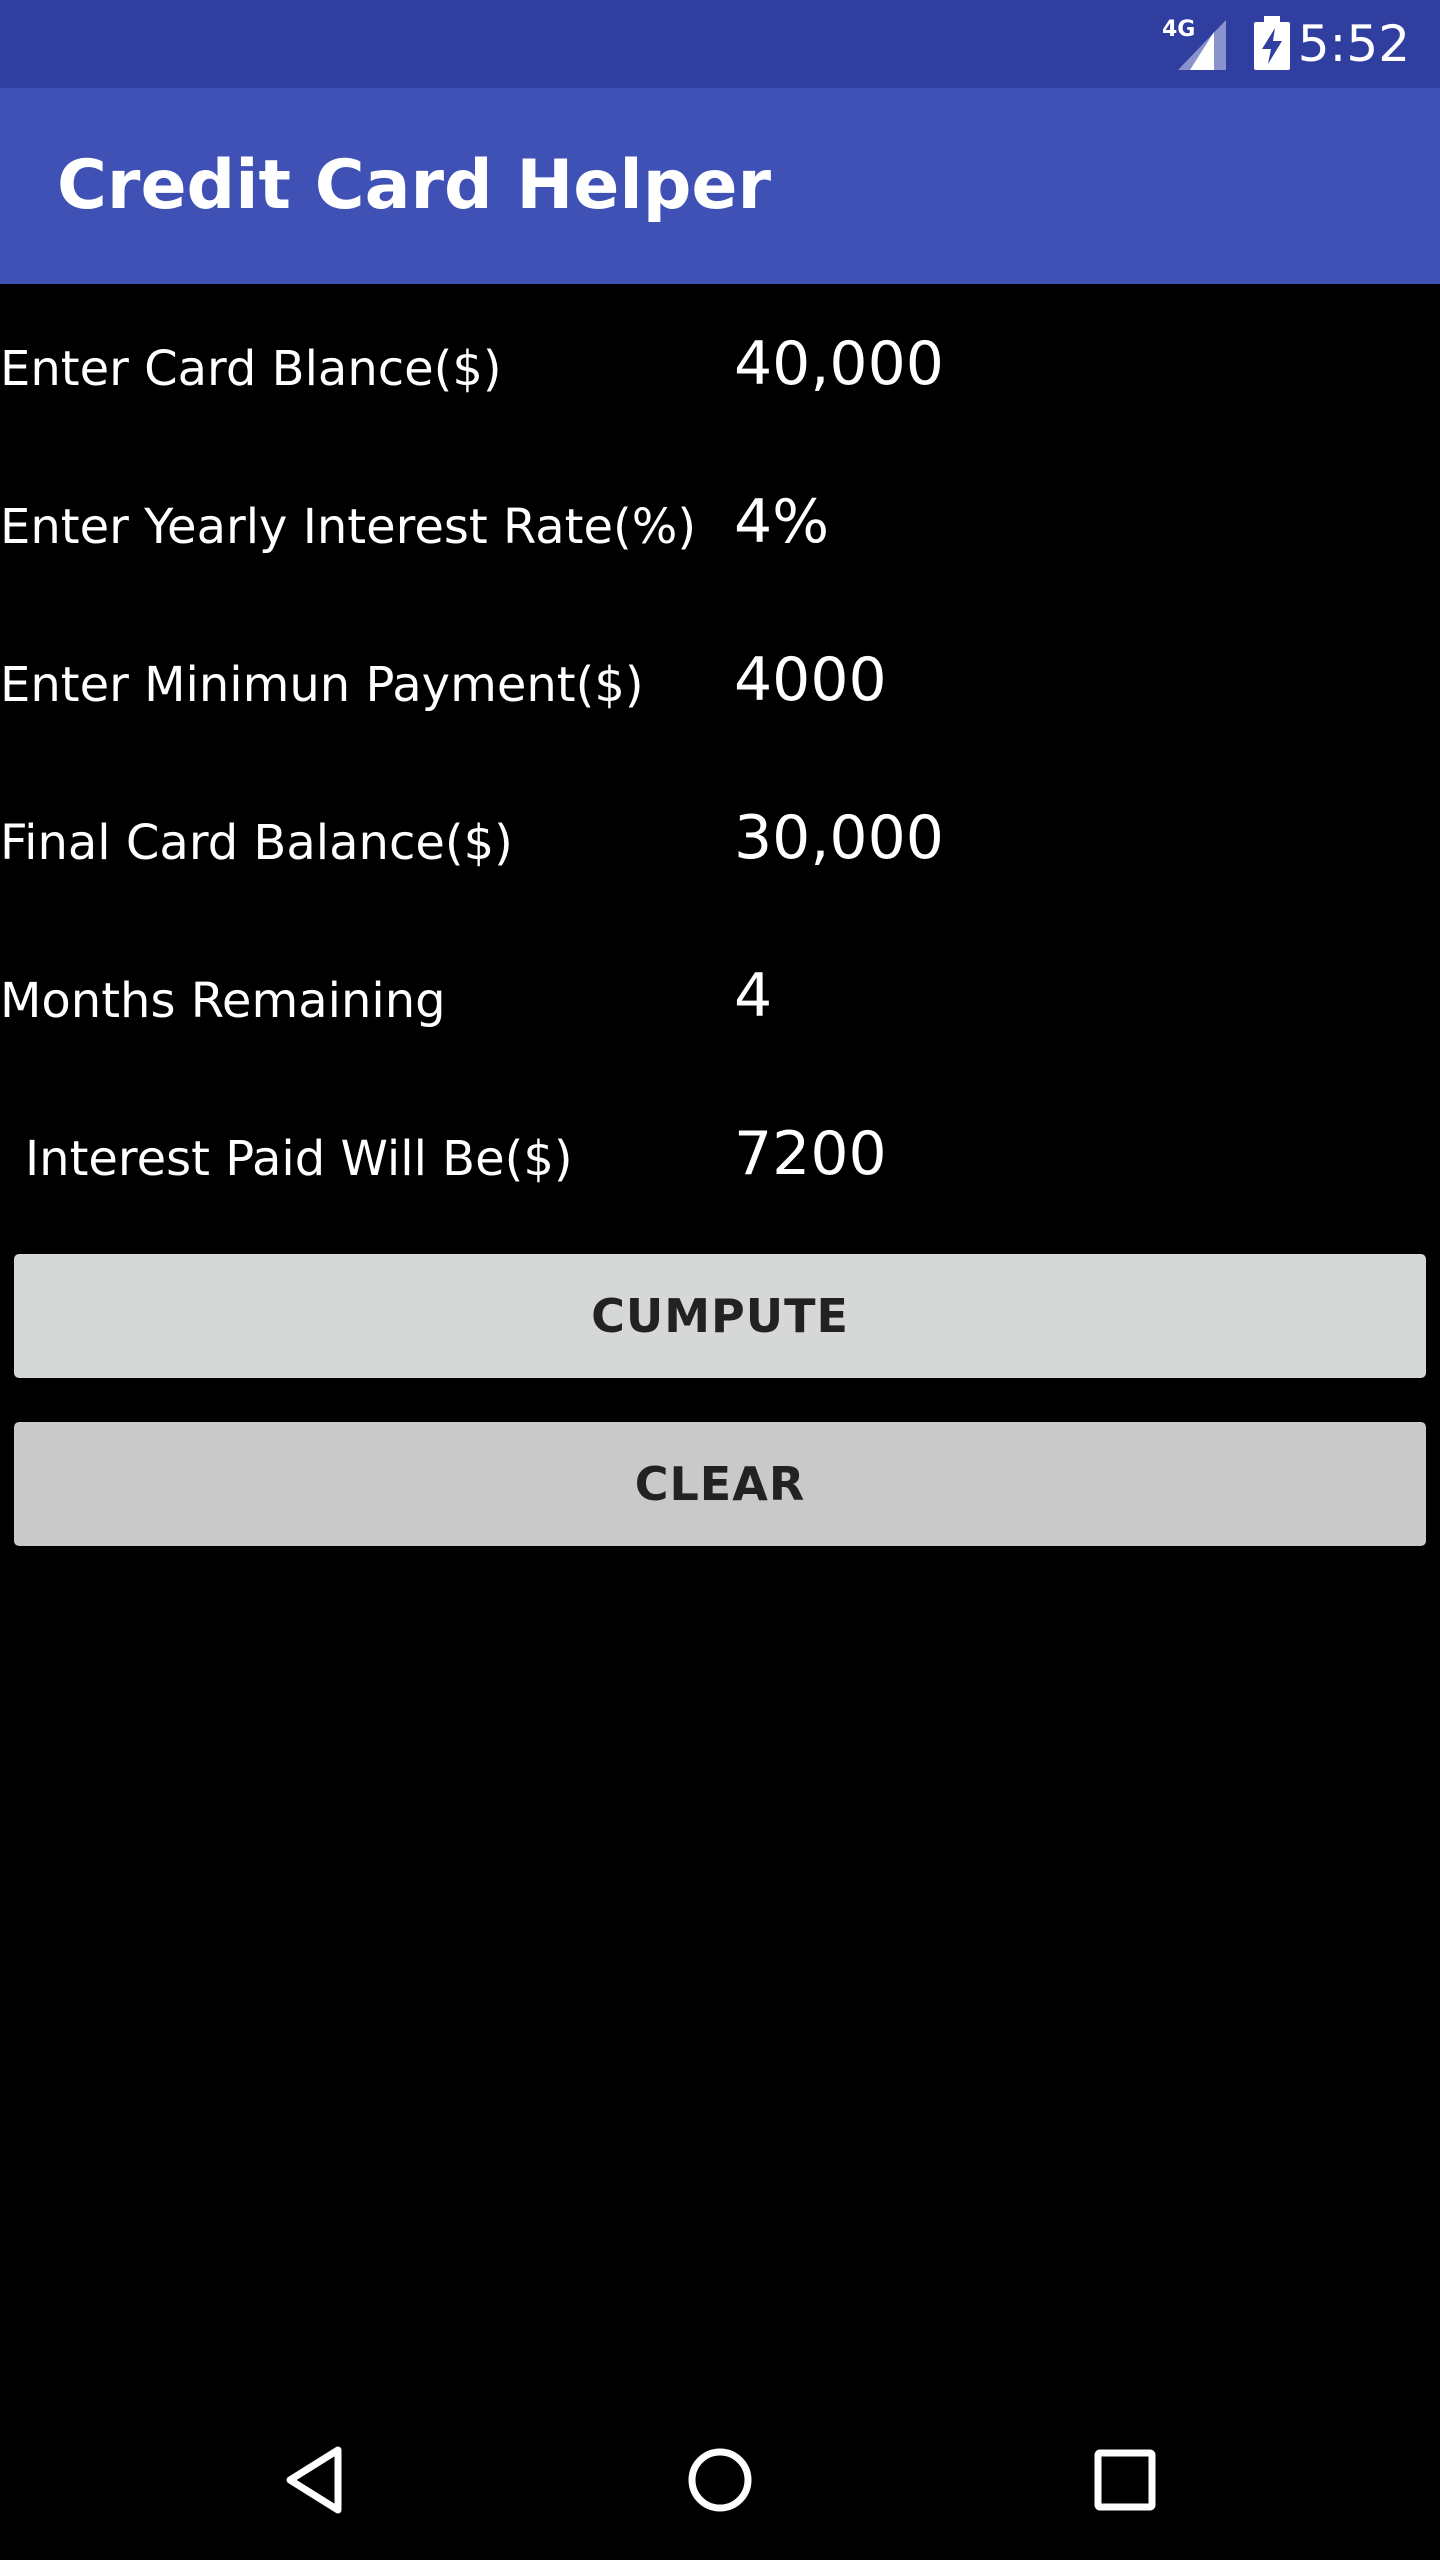 The height and width of the screenshot is (2560, 1440). Describe the element at coordinates (322, 685) in the screenshot. I see `minimum-payment-label: Enter Minimun Payment($)` at that location.